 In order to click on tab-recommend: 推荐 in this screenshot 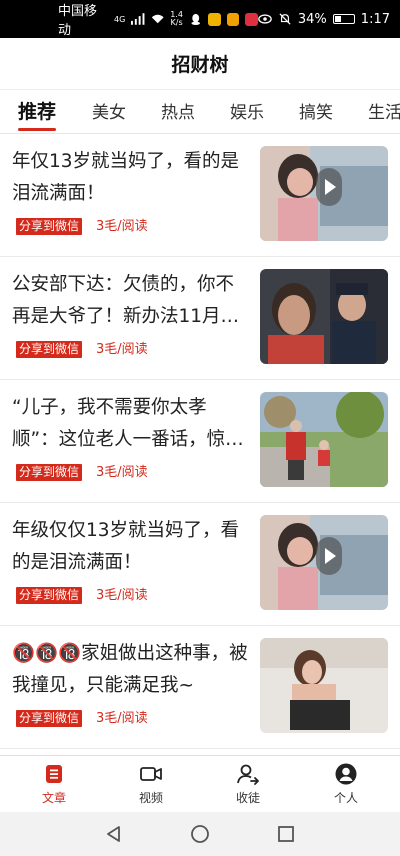, I will do `click(37, 110)`.